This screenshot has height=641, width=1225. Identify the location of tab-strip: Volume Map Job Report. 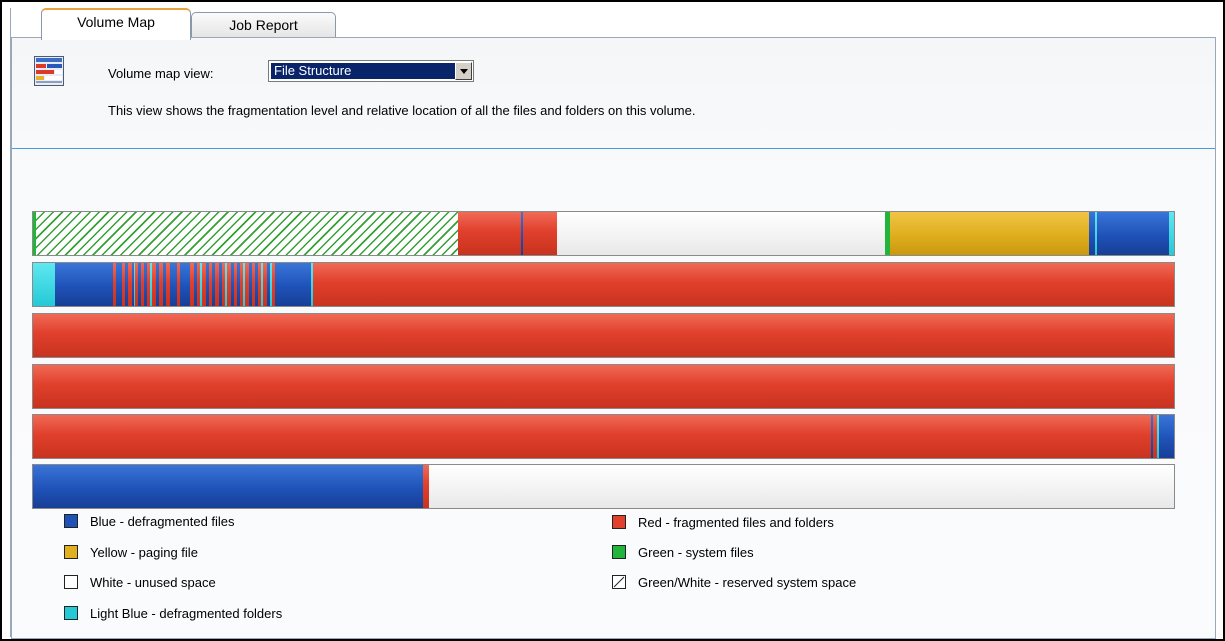
(616, 24).